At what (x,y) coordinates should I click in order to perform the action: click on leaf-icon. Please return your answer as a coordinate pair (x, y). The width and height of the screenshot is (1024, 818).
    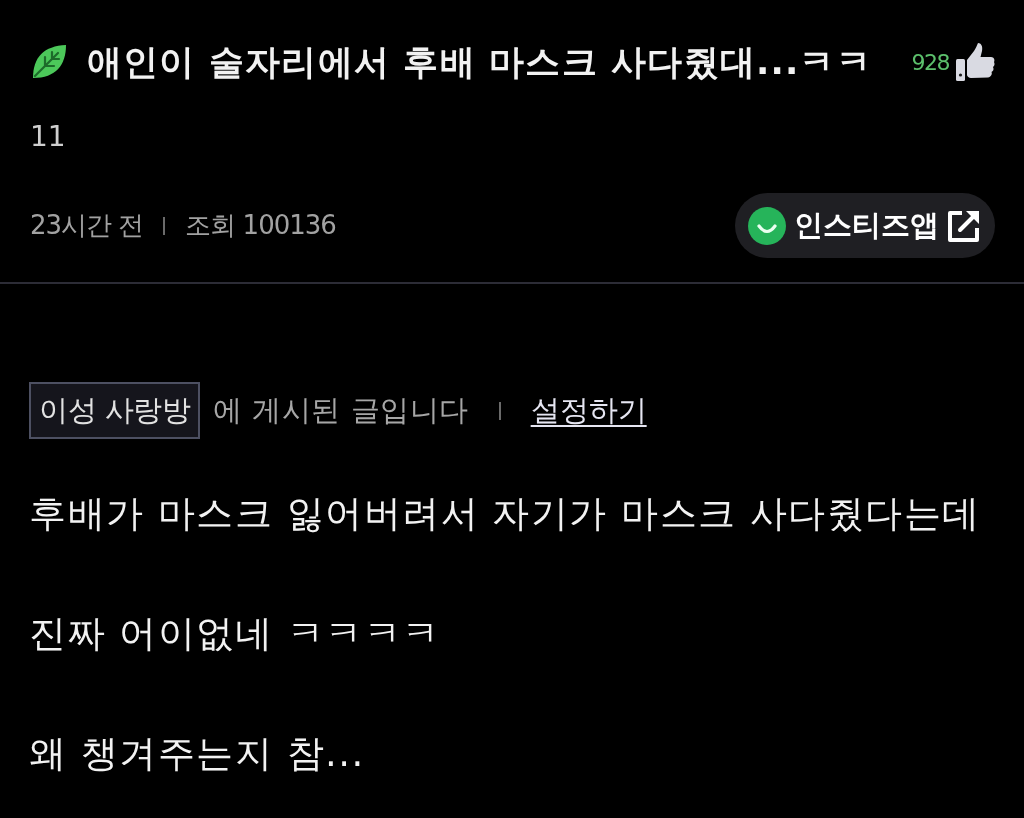
    Looking at the image, I should click on (49, 62).